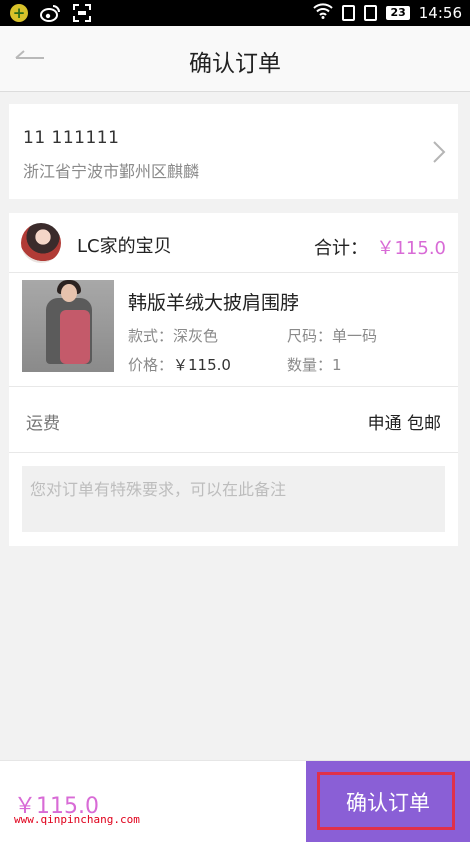  Describe the element at coordinates (411, 248) in the screenshot. I see `total-value: ￥115.0` at that location.